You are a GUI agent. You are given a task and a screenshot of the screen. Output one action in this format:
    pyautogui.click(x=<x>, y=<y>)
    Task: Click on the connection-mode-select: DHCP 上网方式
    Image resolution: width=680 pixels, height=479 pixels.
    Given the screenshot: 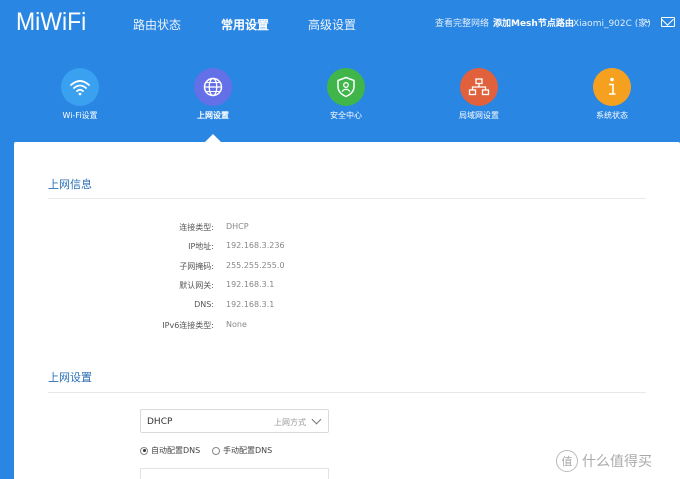 What is the action you would take?
    pyautogui.click(x=234, y=421)
    